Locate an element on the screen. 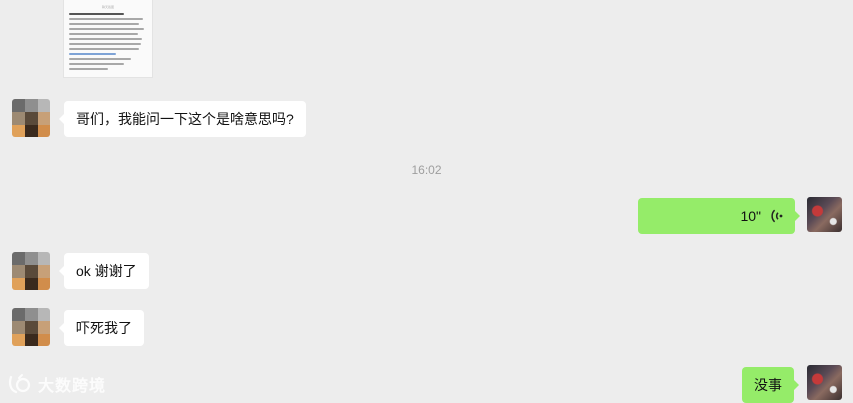 This screenshot has height=403, width=853. watermark: 大数跨境 is located at coordinates (57, 384).